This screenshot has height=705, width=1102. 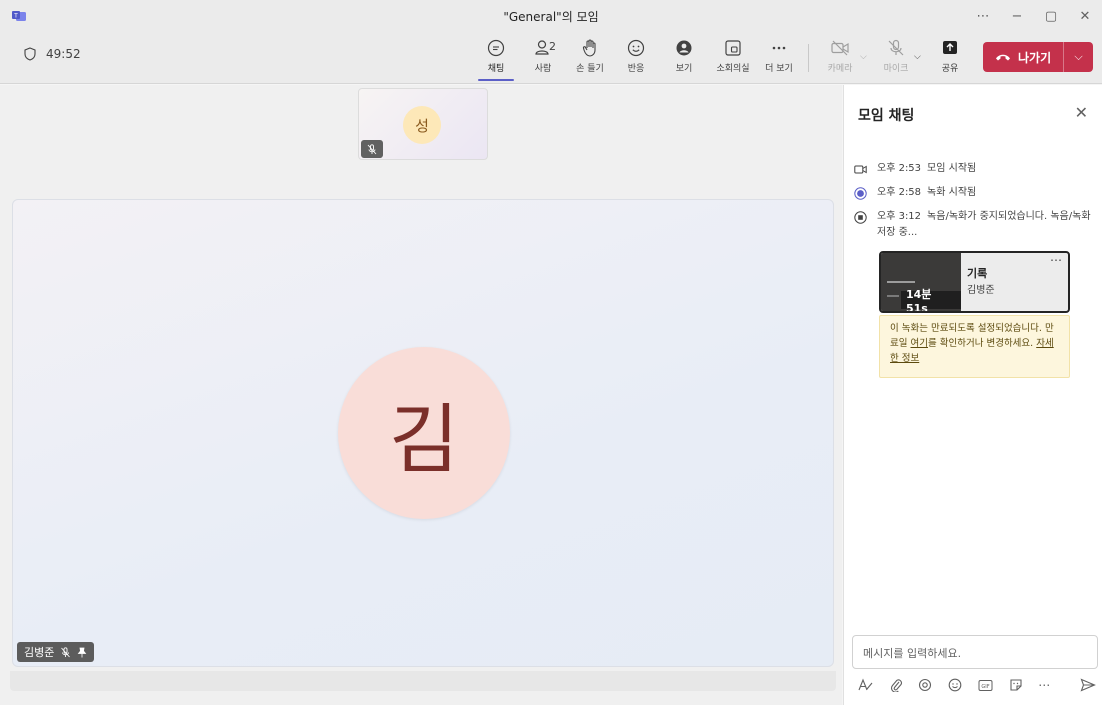 I want to click on share-label: 공유, so click(x=950, y=69).